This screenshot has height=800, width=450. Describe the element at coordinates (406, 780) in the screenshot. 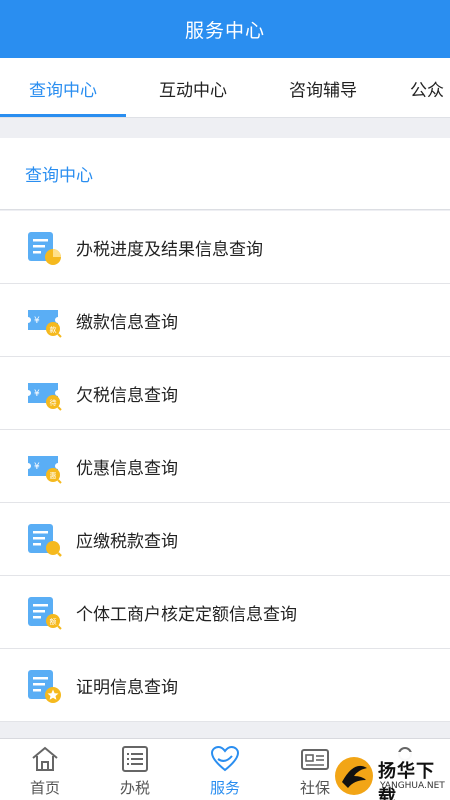

I see `watermark-title: 扬华下载` at that location.